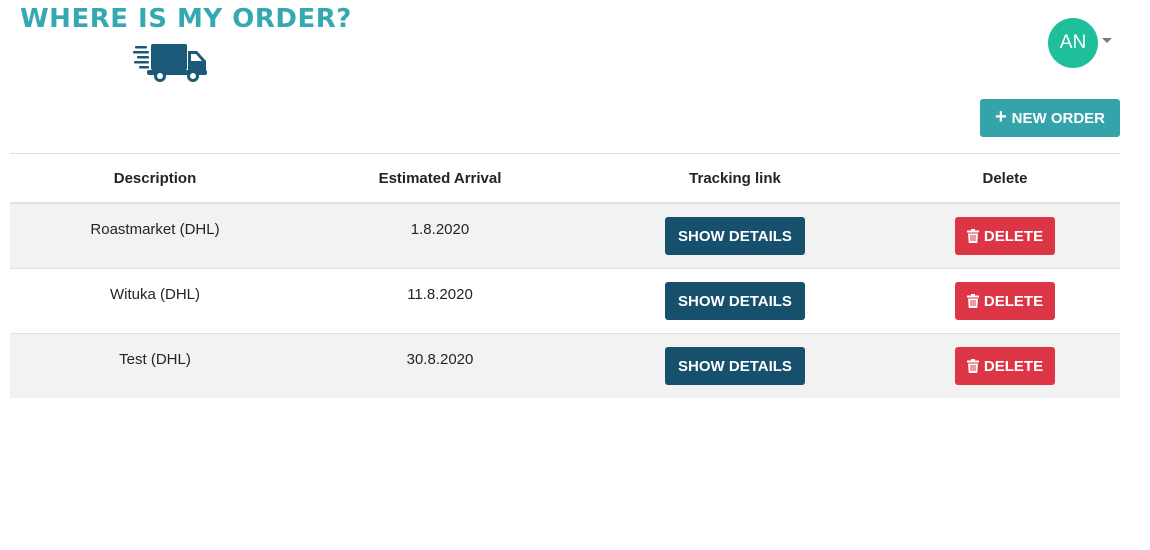 The height and width of the screenshot is (550, 1150). I want to click on order-estimated-arrival: 1.8.2020, so click(440, 229).